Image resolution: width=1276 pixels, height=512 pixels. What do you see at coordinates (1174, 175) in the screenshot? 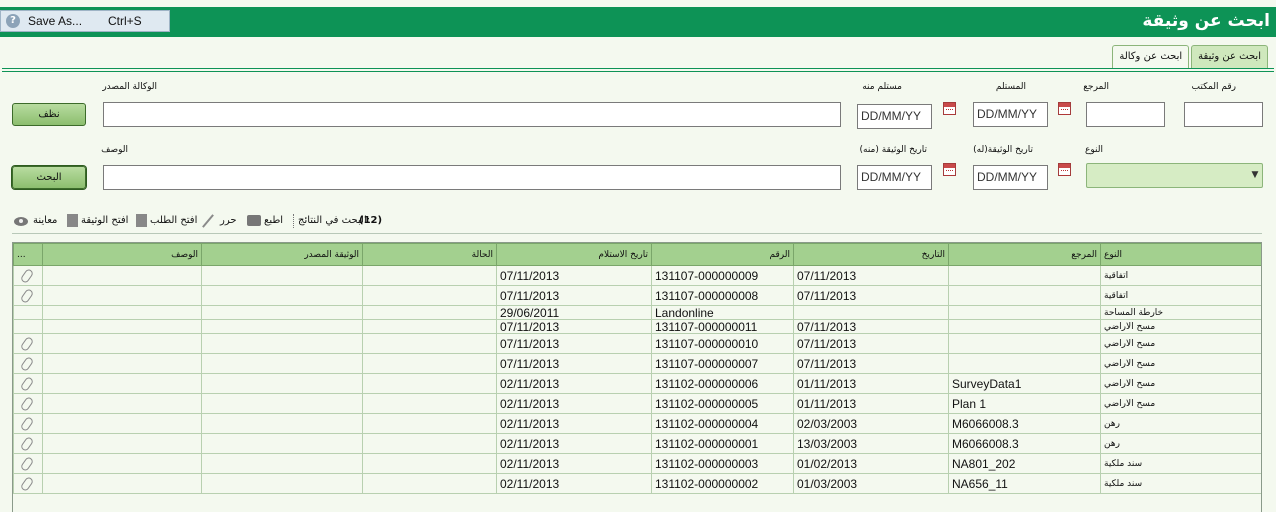
I see `type-select: ▼` at bounding box center [1174, 175].